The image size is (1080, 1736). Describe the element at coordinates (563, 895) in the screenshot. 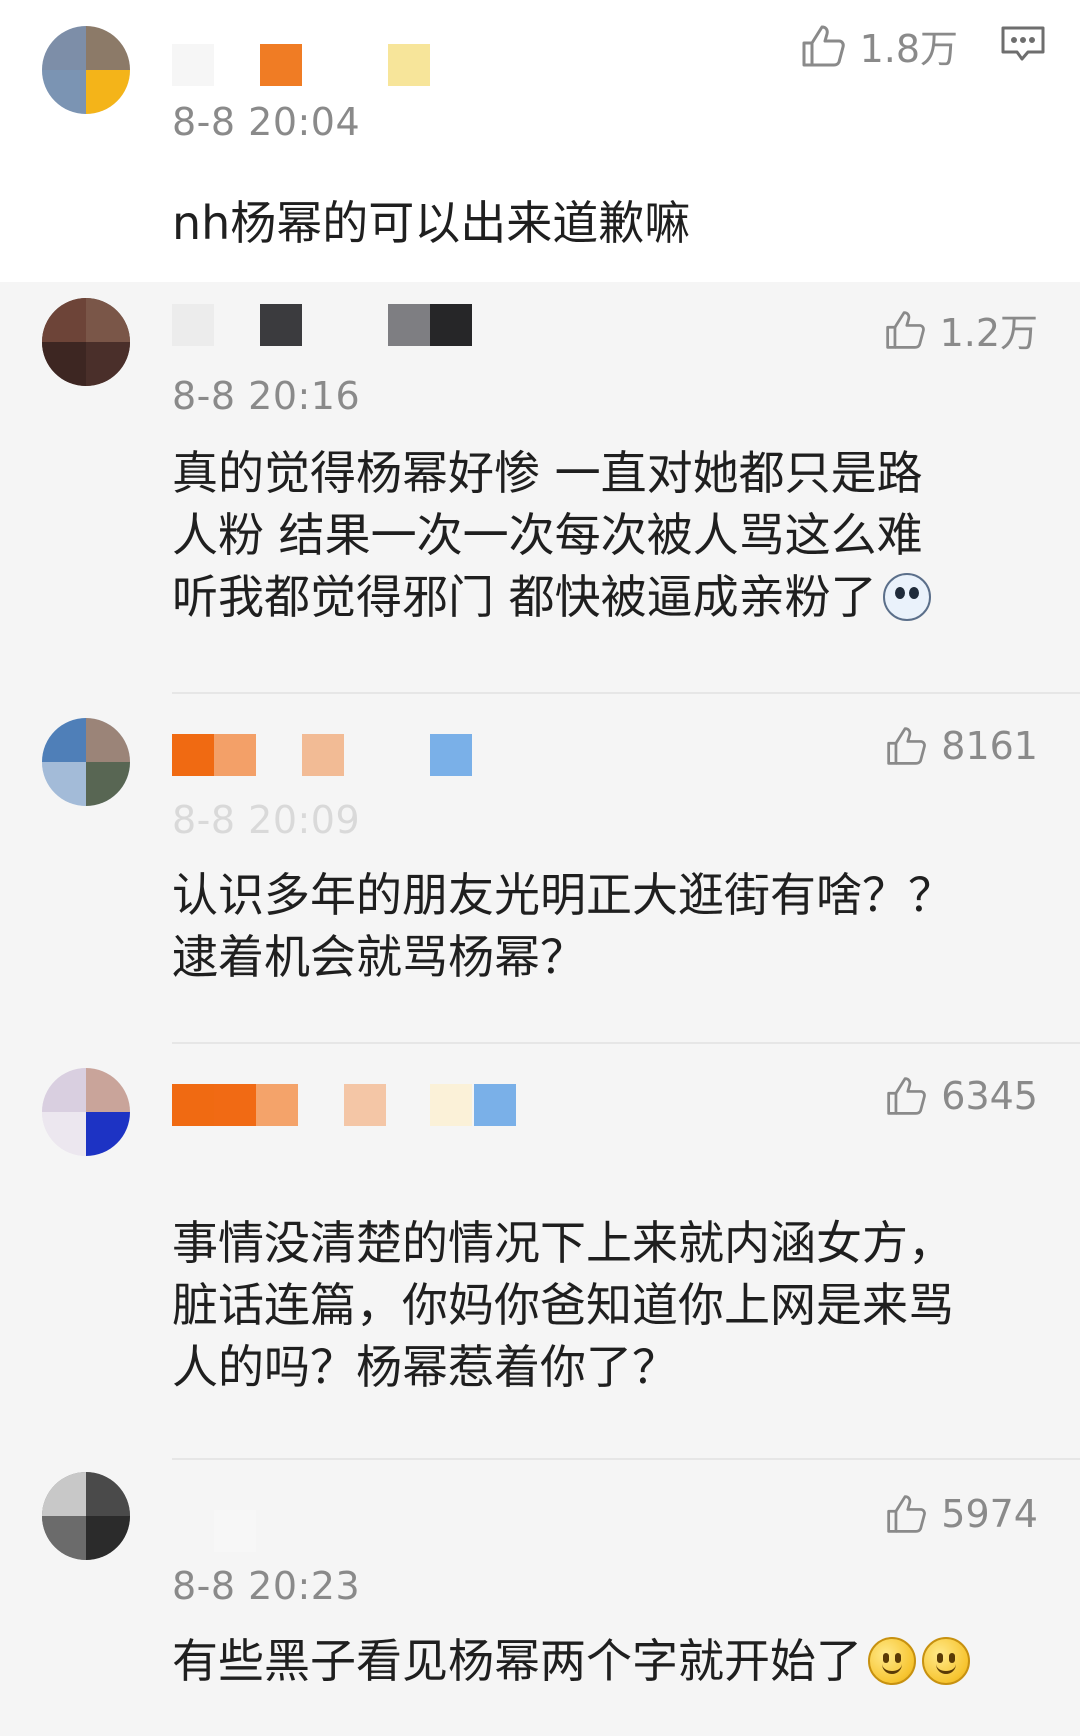

I see `comment-text-line: 认识多年的朋友光明正大逛街有啥？？` at that location.